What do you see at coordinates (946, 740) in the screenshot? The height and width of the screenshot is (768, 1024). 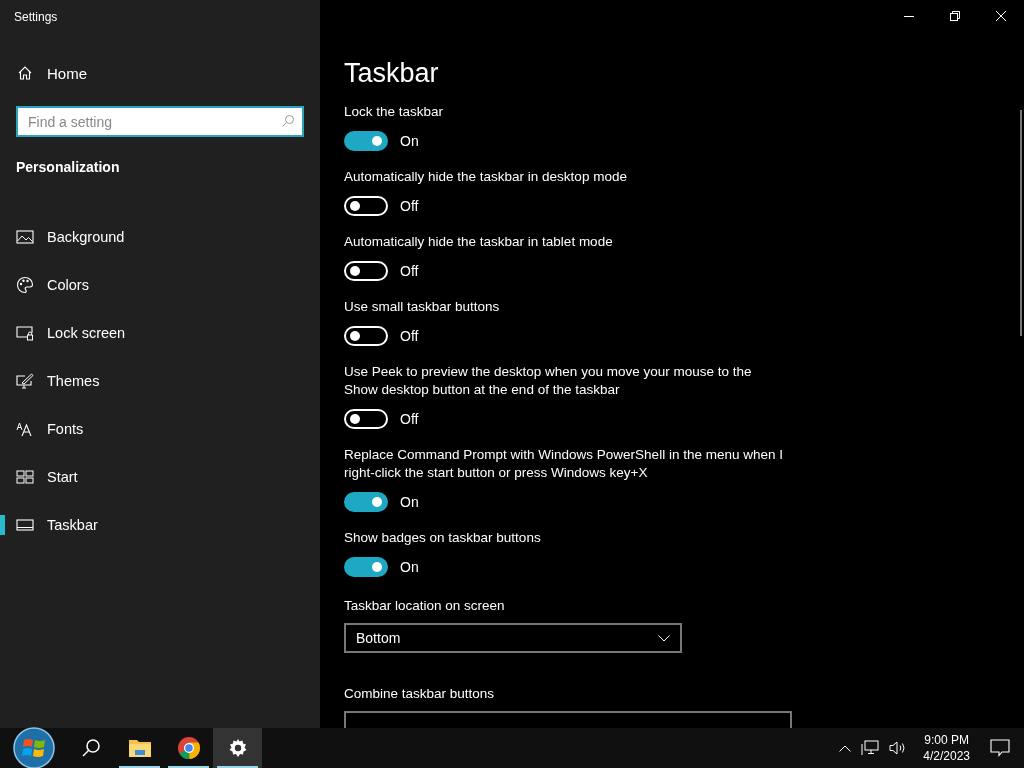 I see `clock-time: 9:00 PM` at bounding box center [946, 740].